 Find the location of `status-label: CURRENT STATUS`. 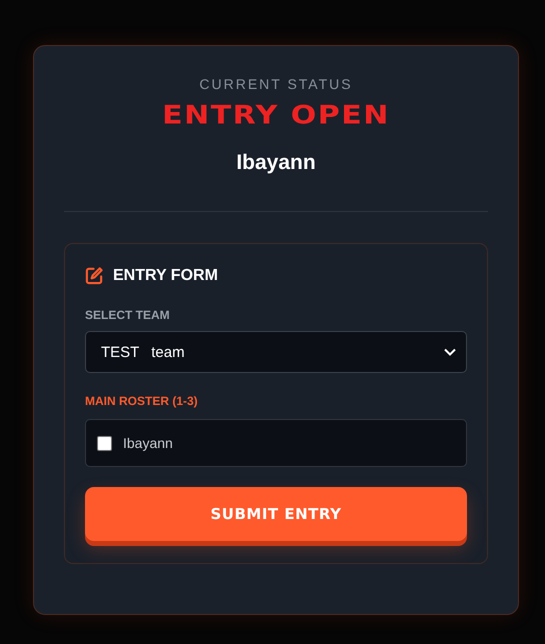

status-label: CURRENT STATUS is located at coordinates (276, 84).